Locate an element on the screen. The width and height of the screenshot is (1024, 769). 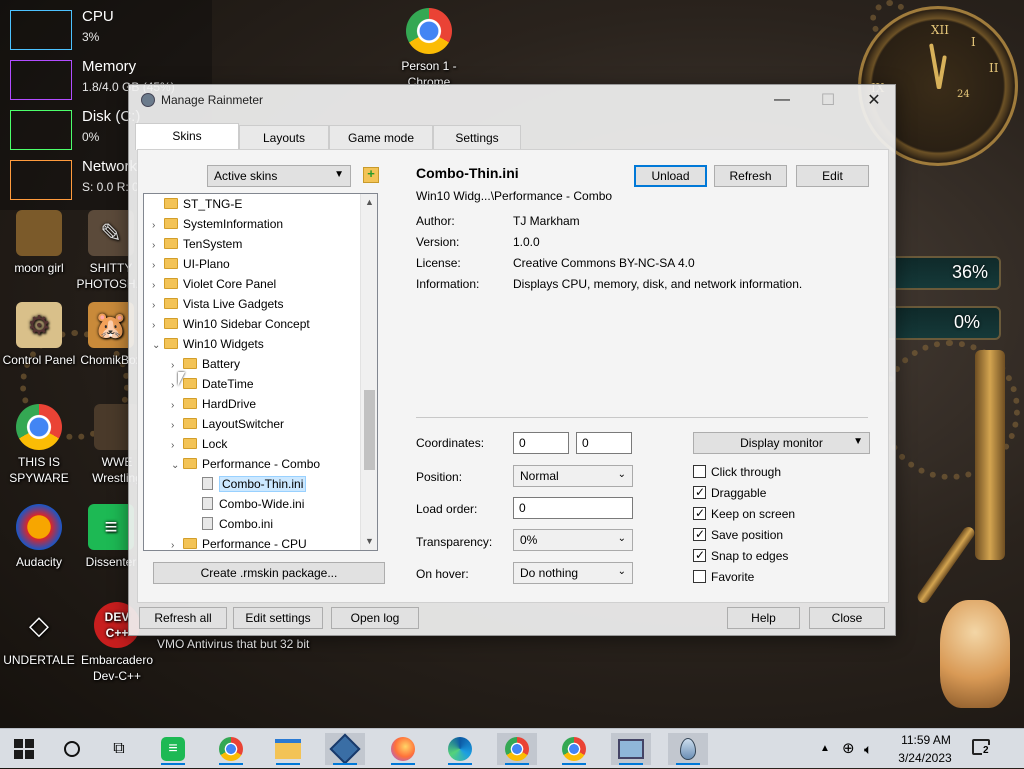
close-window-button: ✕ is located at coordinates (874, 100).